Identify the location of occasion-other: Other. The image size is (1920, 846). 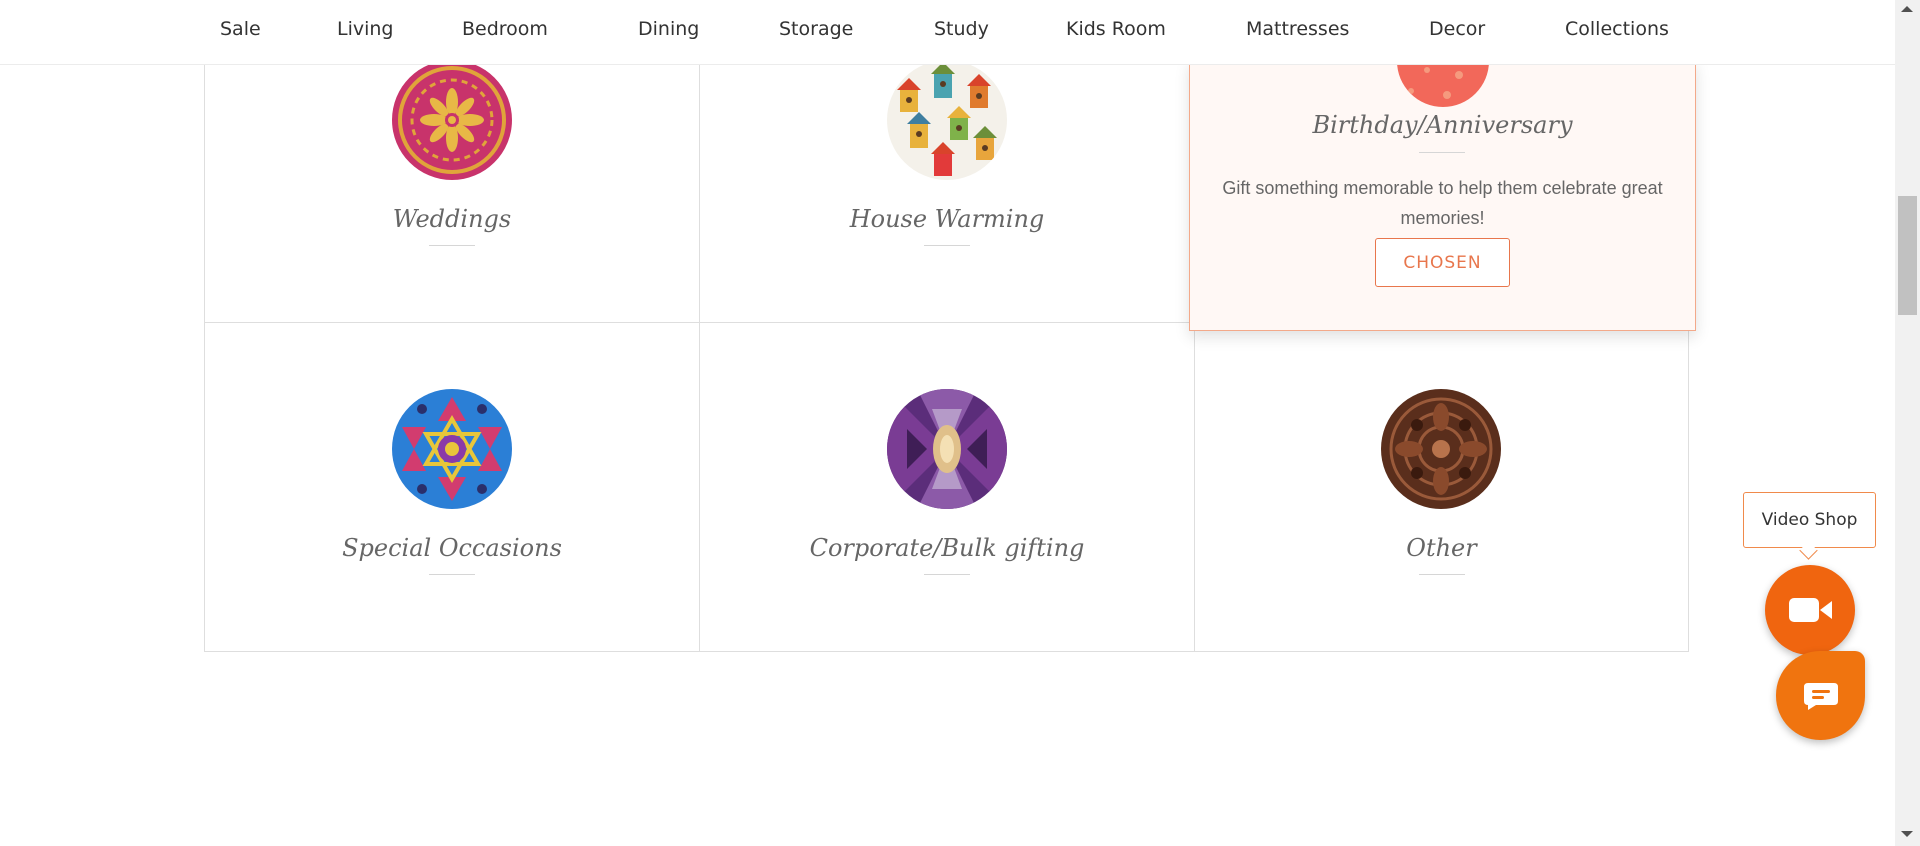
(1441, 487).